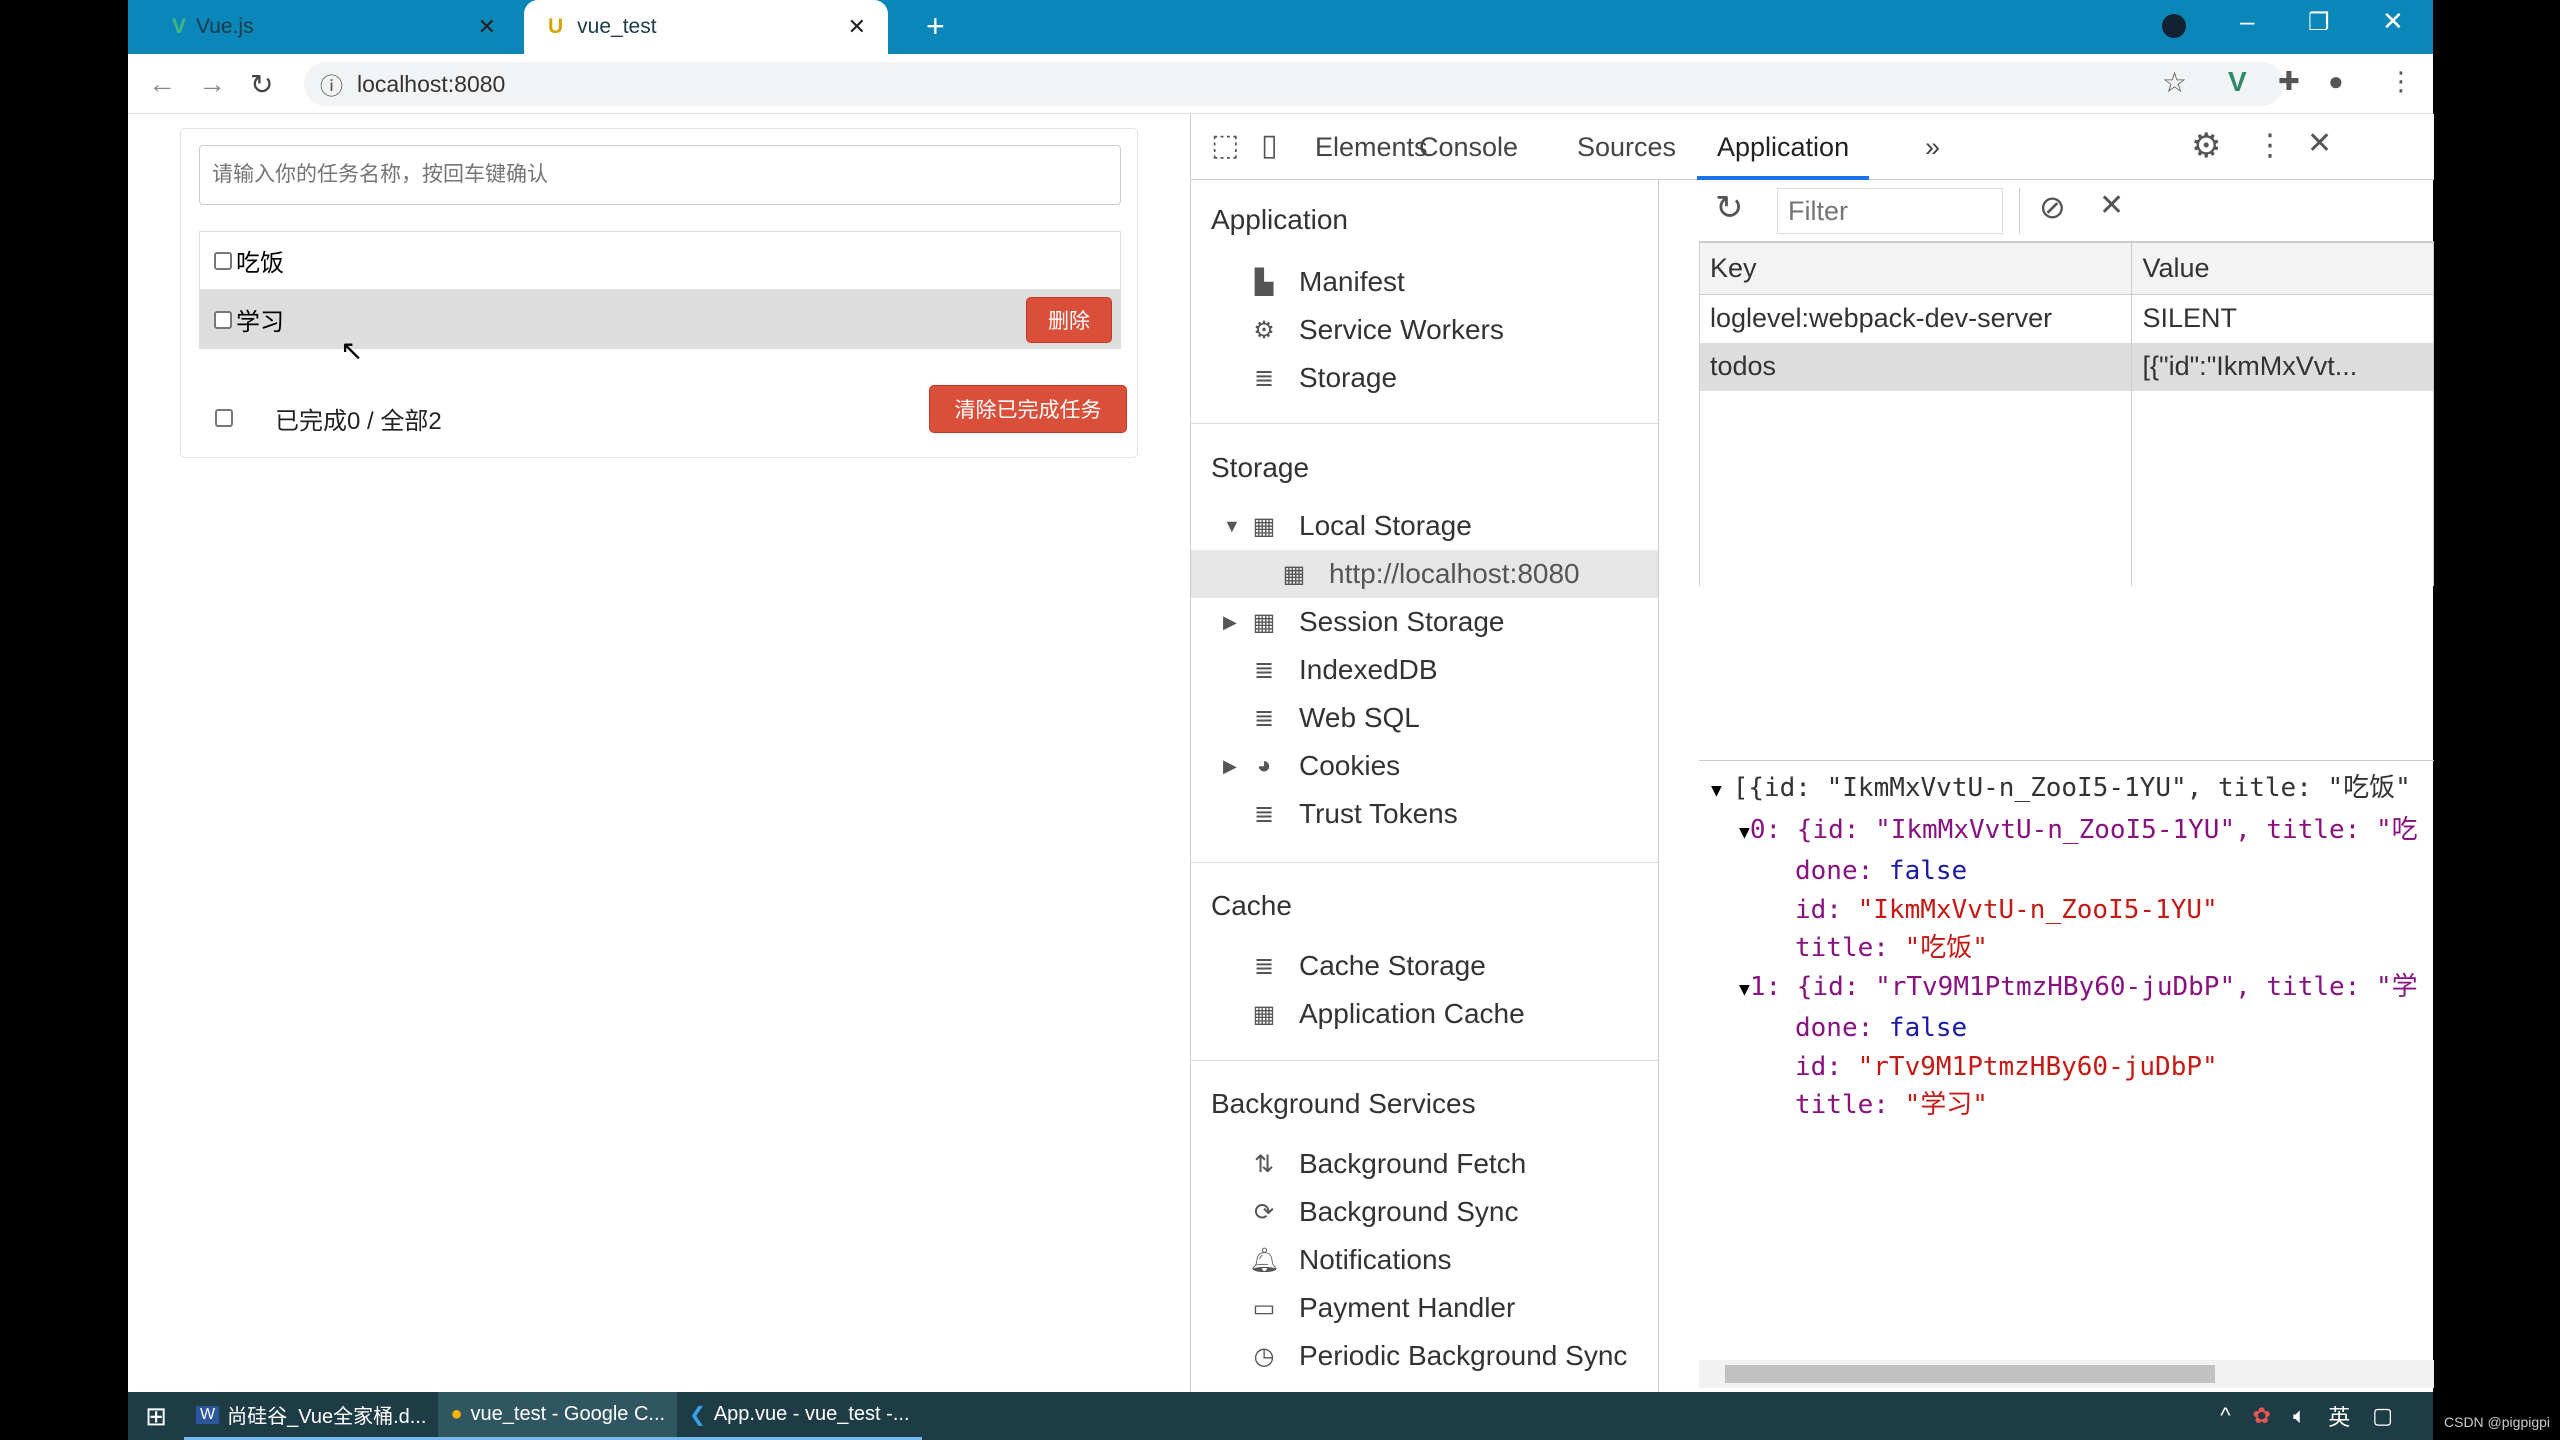 The width and height of the screenshot is (2560, 1440). What do you see at coordinates (1626, 147) in the screenshot?
I see `tab-sources: Sources` at bounding box center [1626, 147].